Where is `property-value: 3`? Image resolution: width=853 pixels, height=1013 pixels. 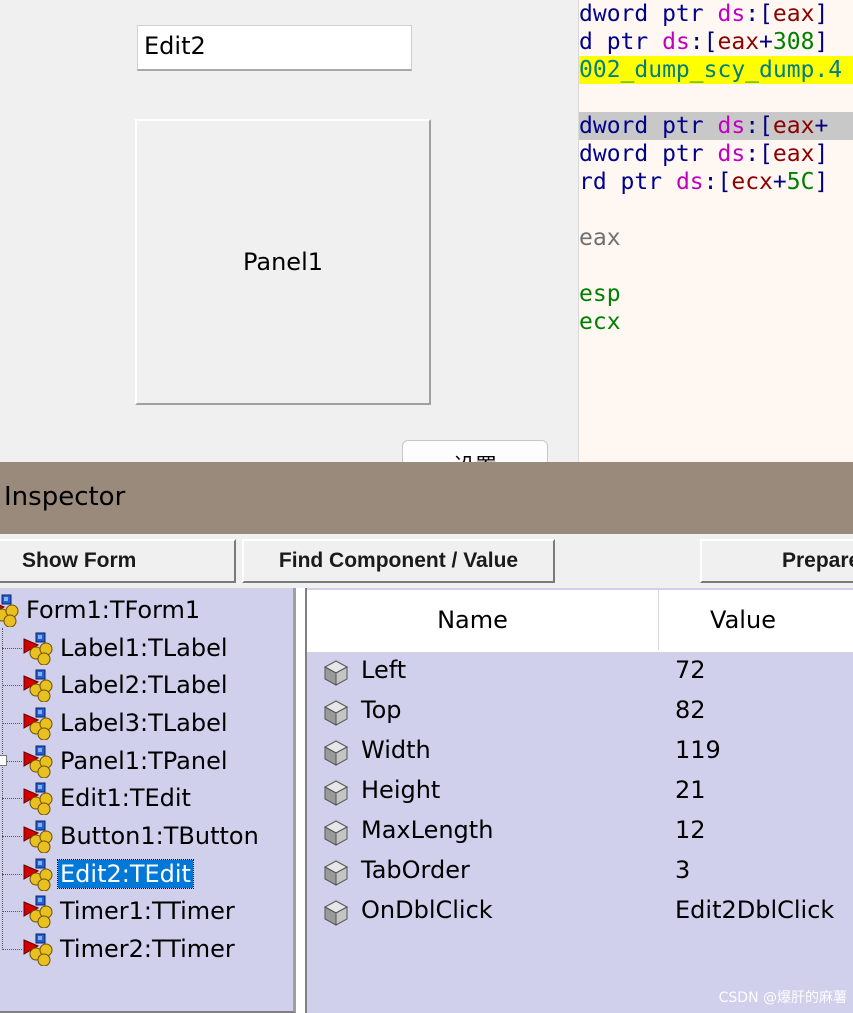 property-value: 3 is located at coordinates (682, 870).